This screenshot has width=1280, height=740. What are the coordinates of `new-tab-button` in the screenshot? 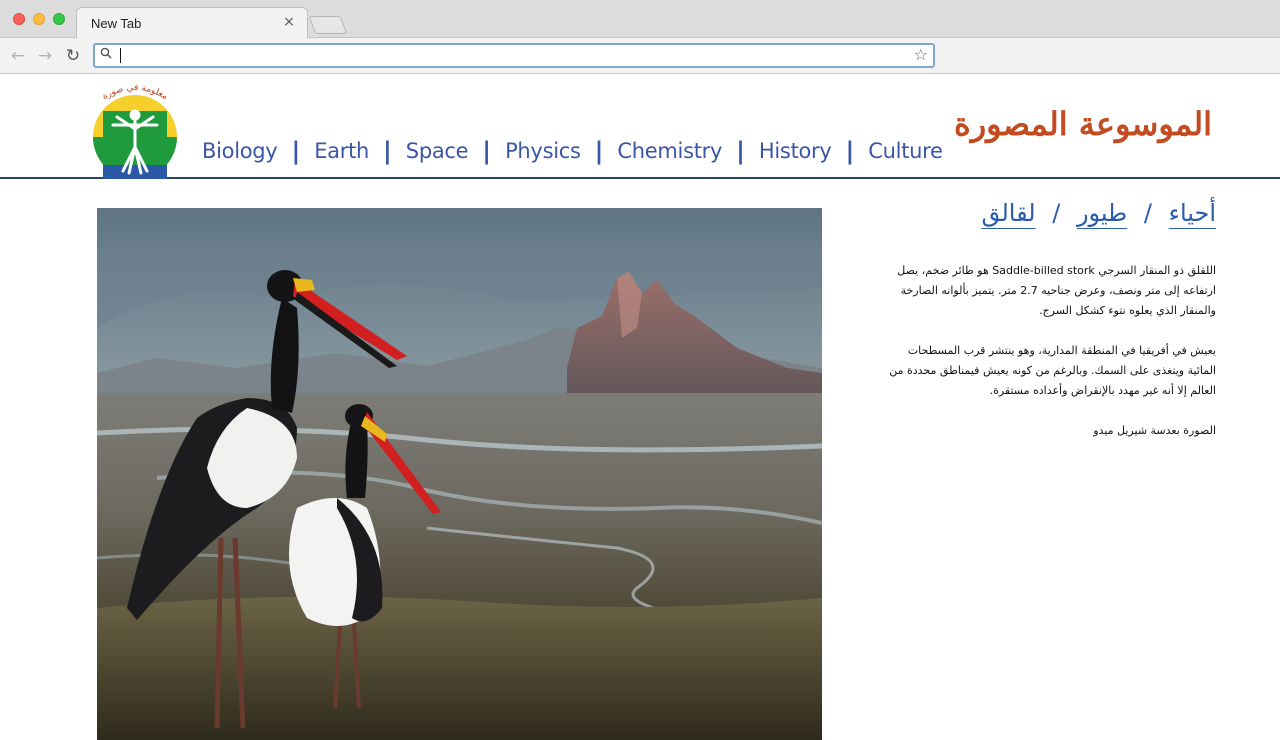 It's located at (328, 25).